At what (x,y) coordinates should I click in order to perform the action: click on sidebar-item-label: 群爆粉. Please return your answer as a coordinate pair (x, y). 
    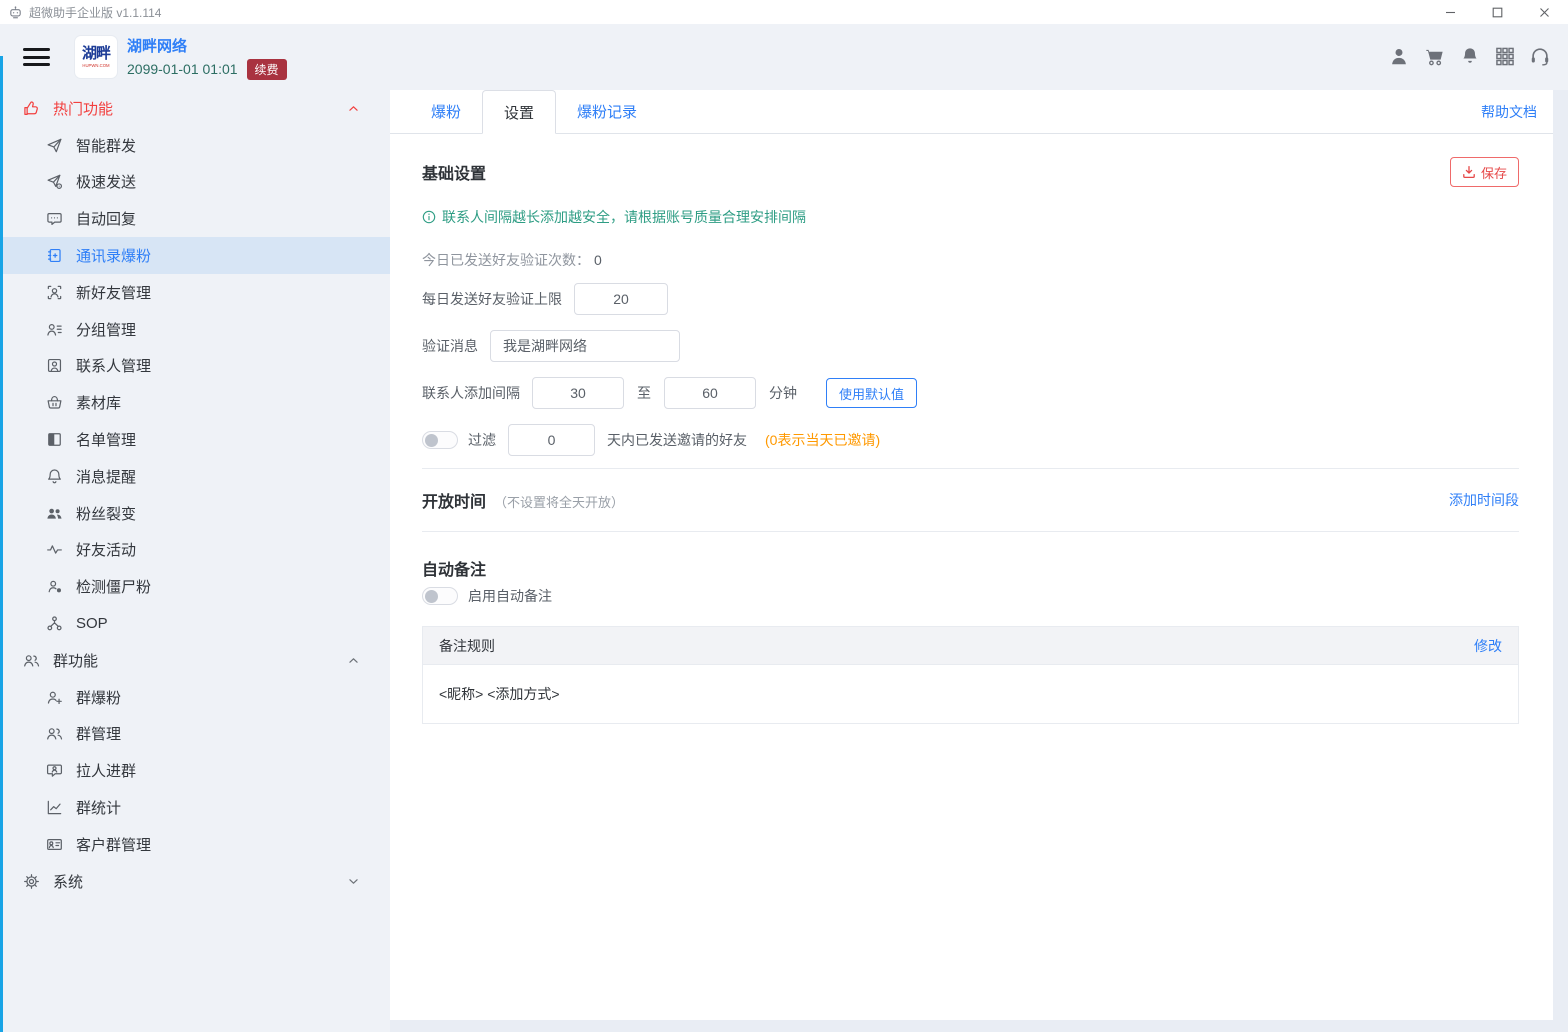
    Looking at the image, I should click on (99, 698).